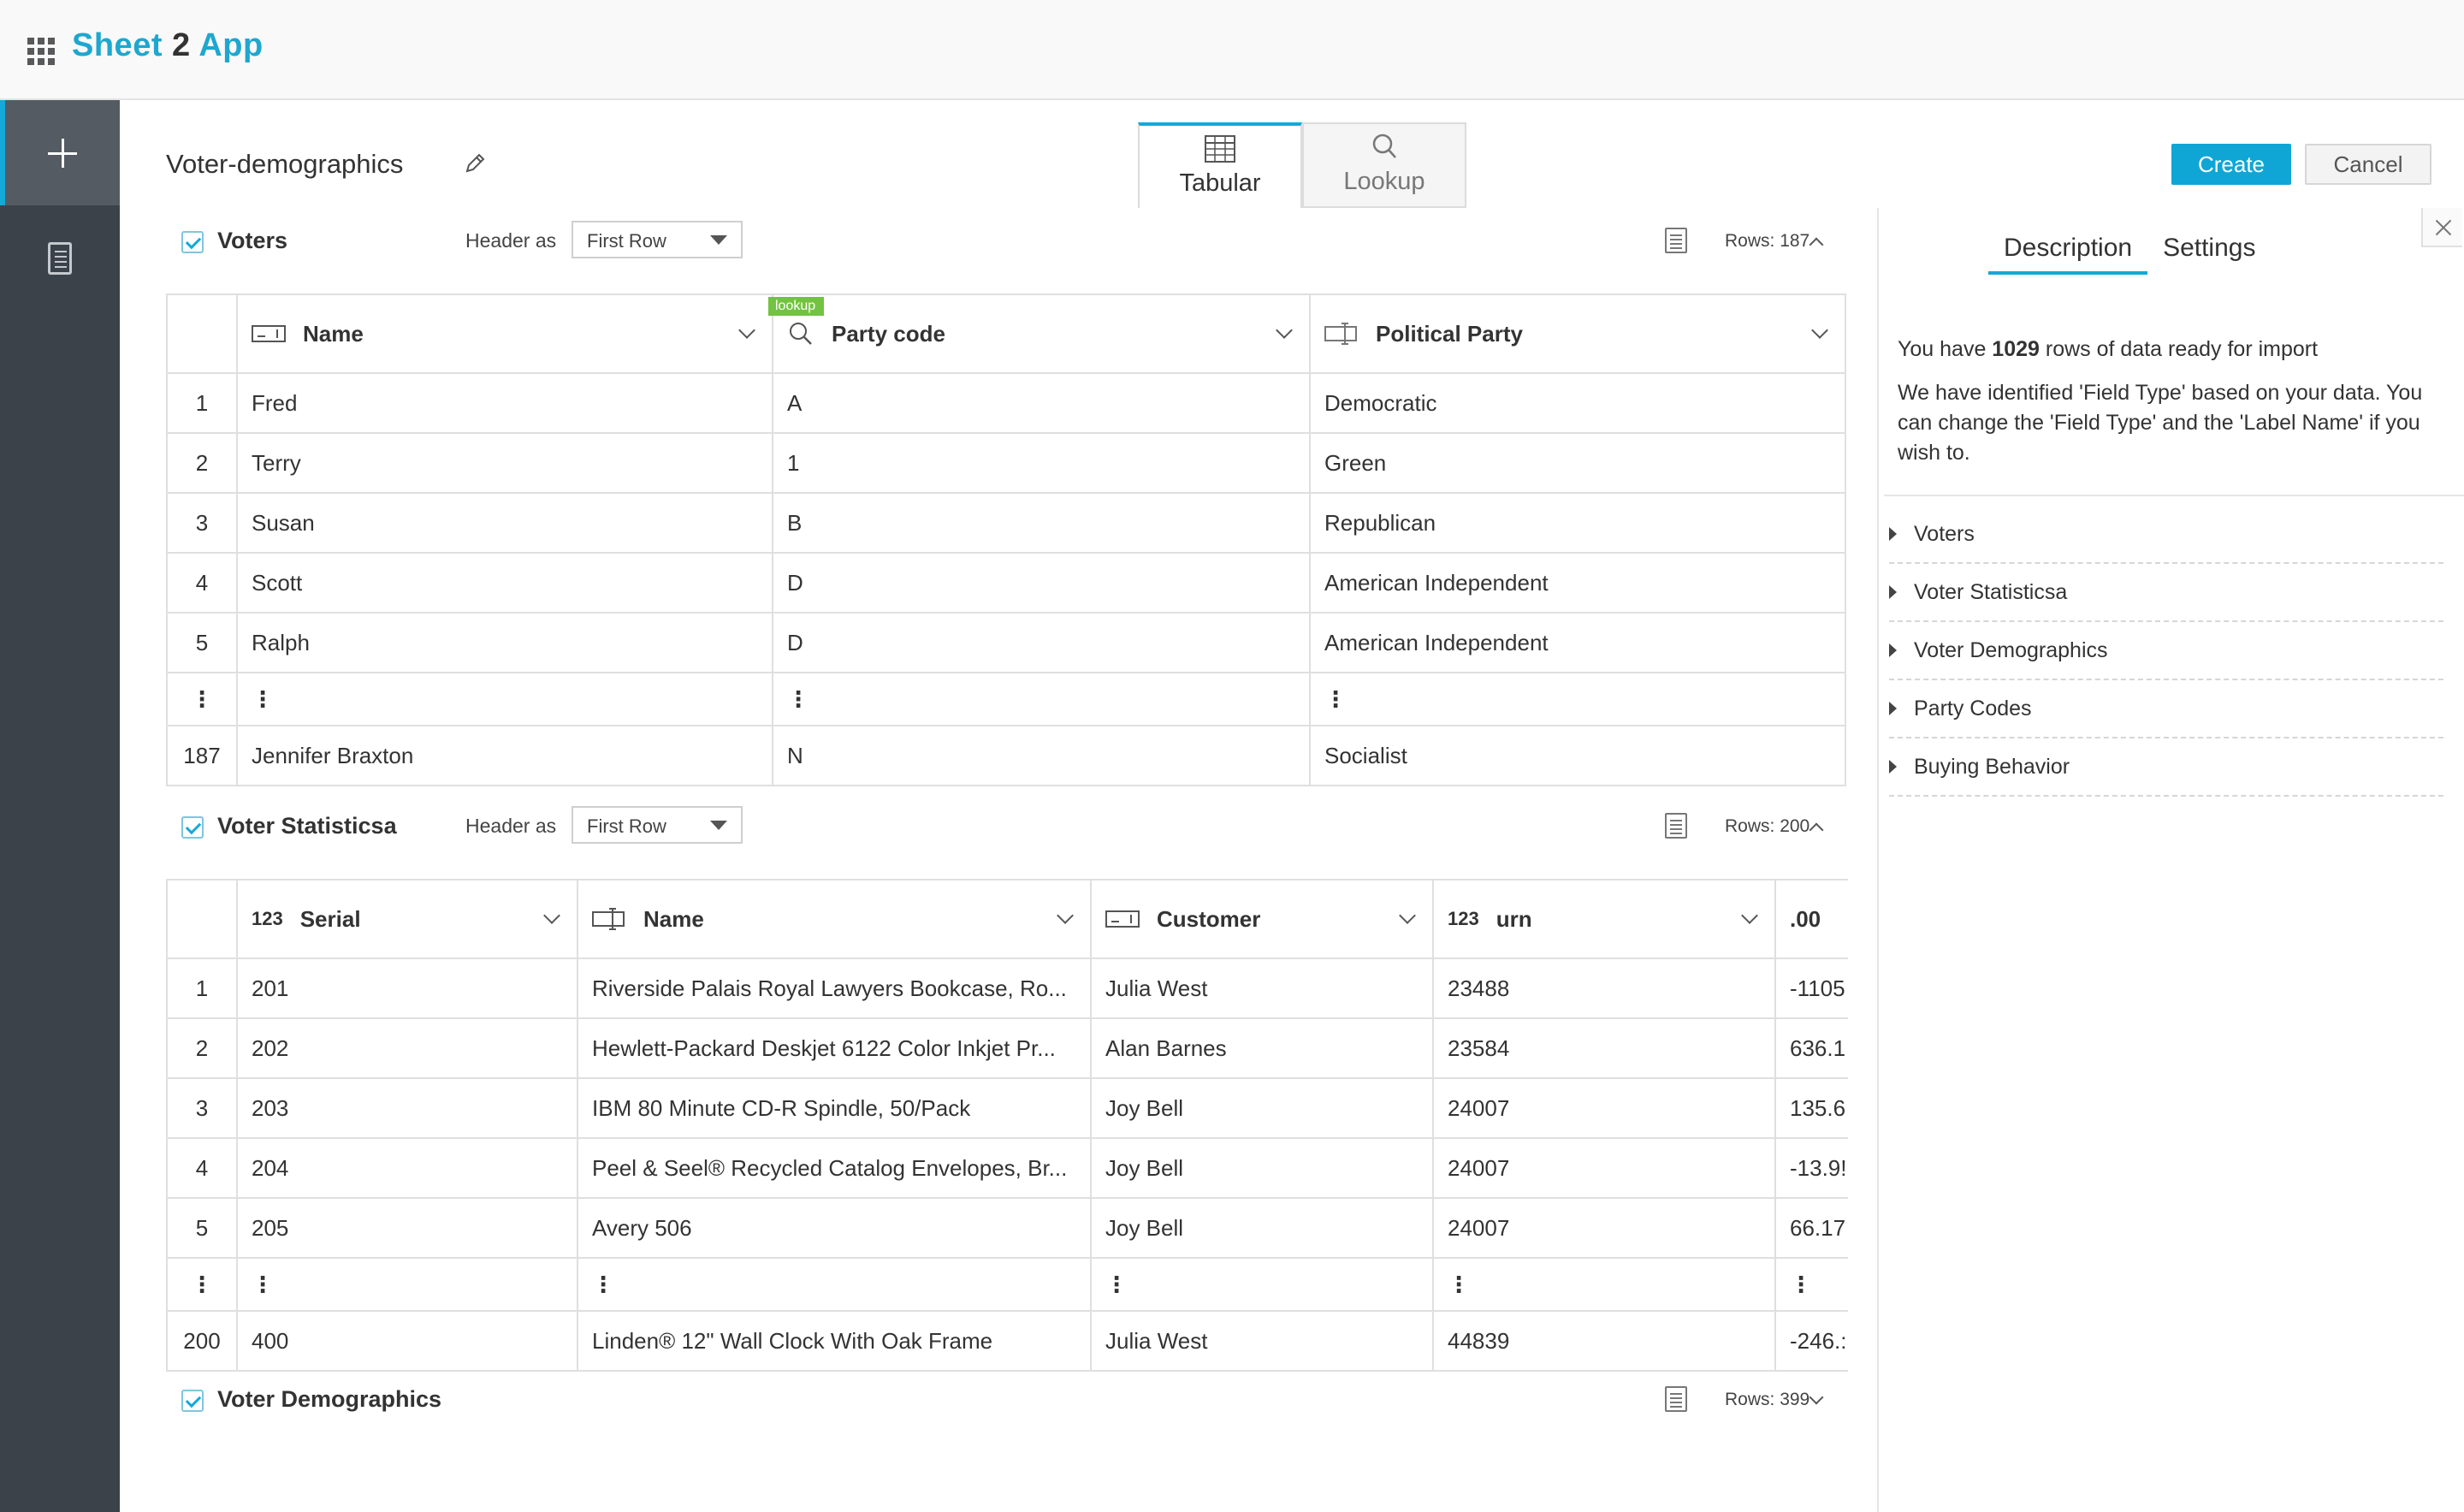  What do you see at coordinates (2166, 709) in the screenshot?
I see `sheet-list-item: Party Codes` at bounding box center [2166, 709].